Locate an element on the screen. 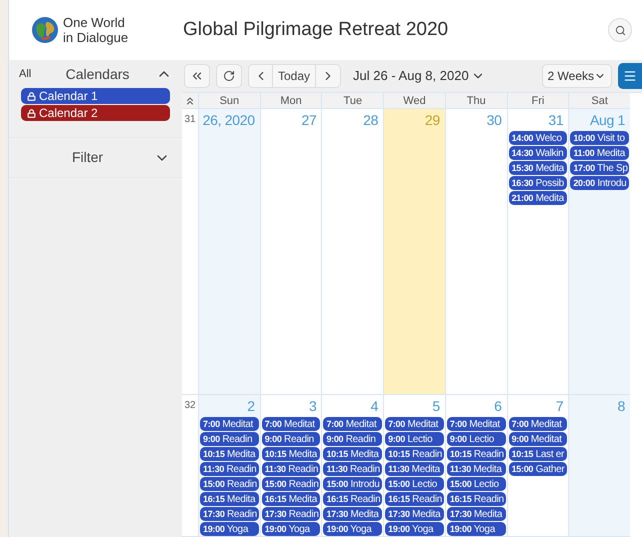 This screenshot has width=642, height=537. search-button is located at coordinates (620, 30).